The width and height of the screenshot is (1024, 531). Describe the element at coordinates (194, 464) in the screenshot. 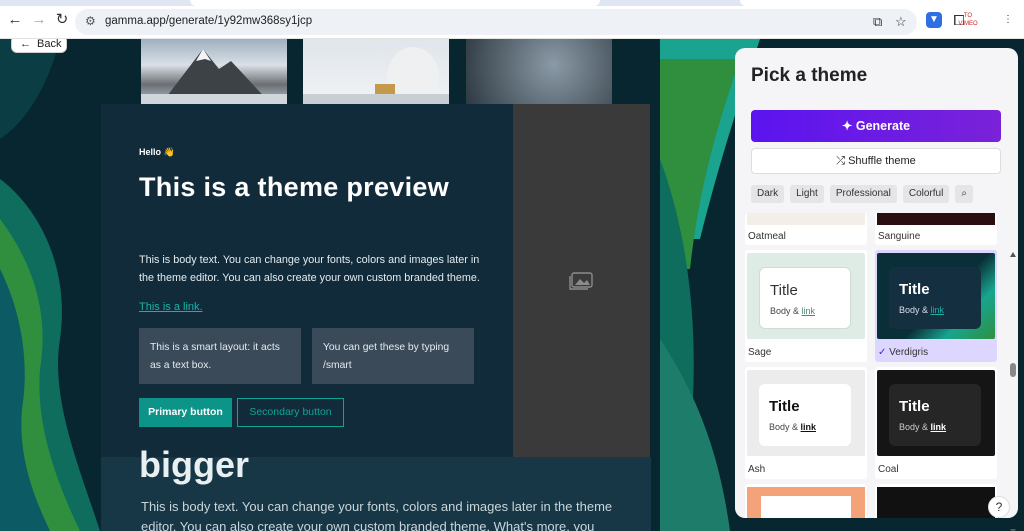

I see `bigger-heading: bigger` at that location.